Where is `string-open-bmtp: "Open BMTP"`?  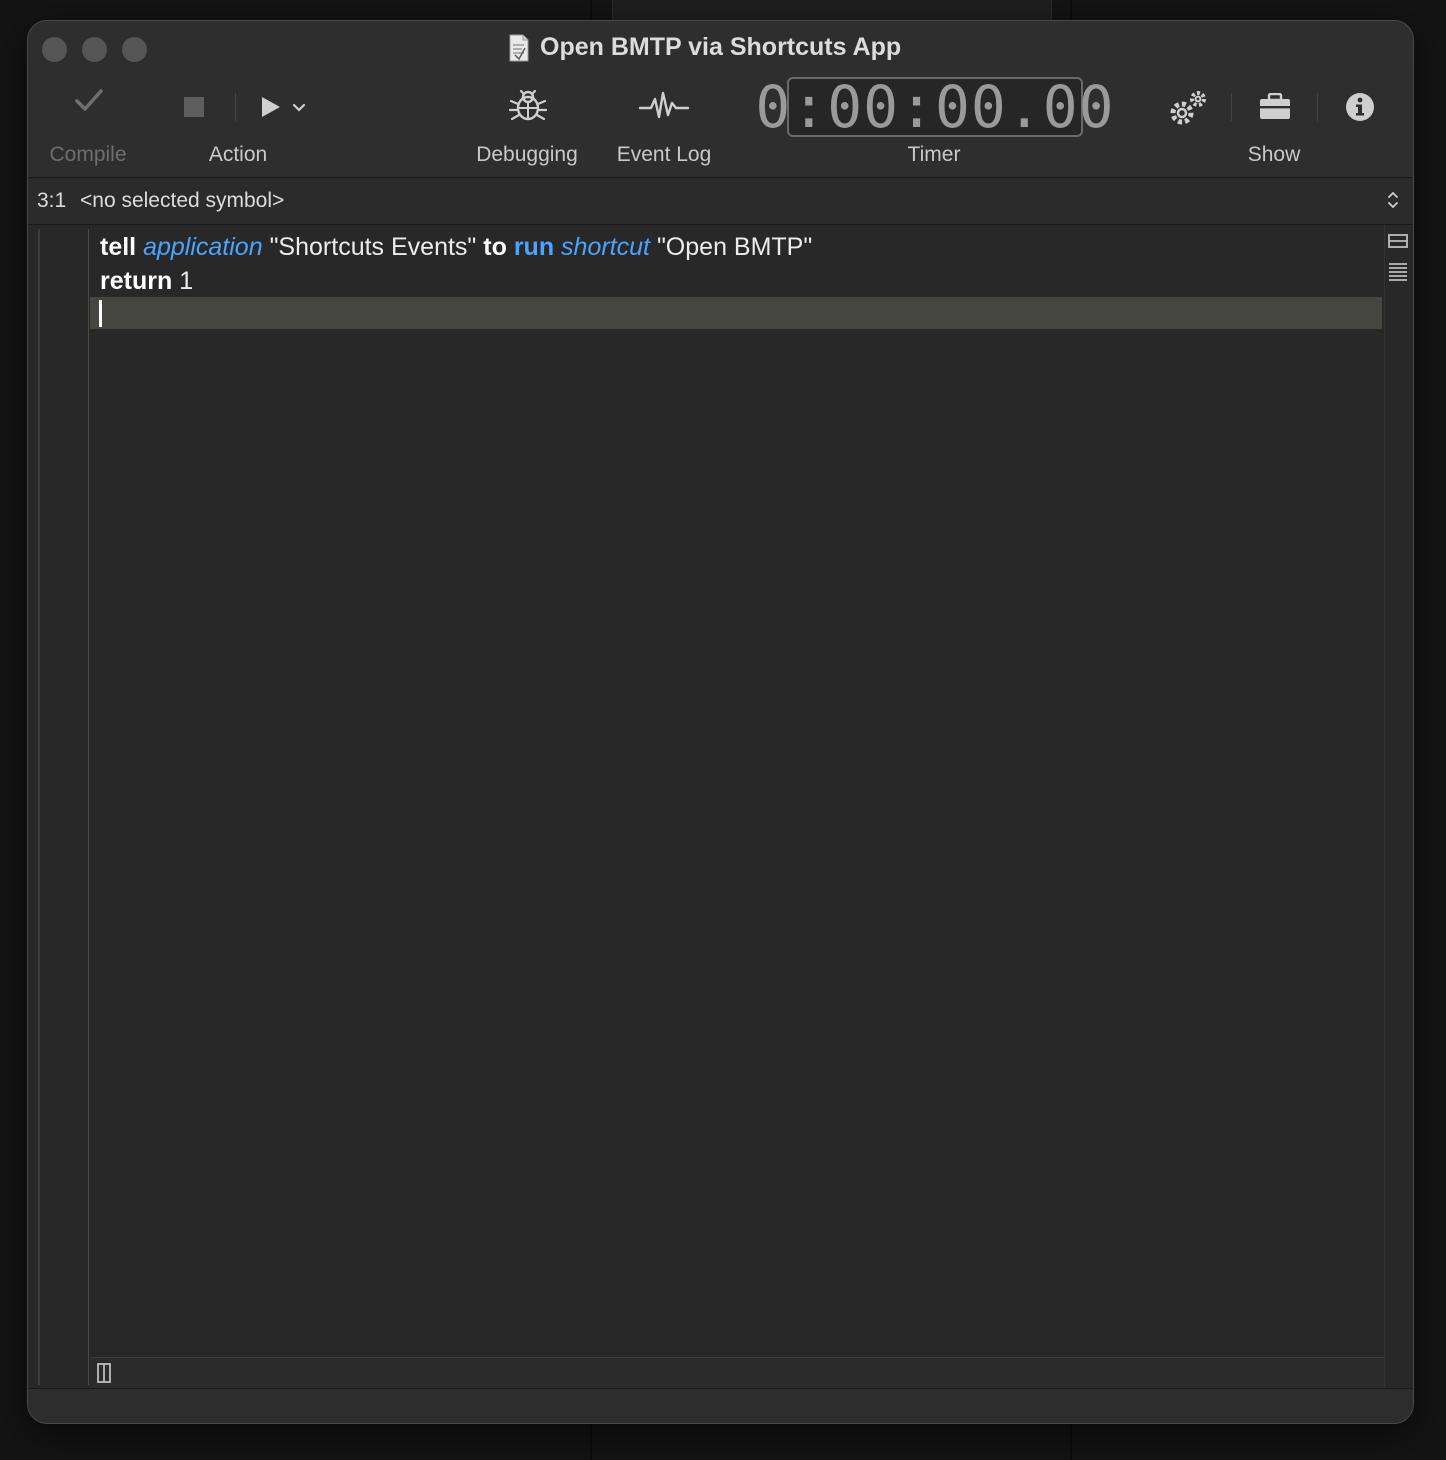
string-open-bmtp: "Open BMTP" is located at coordinates (734, 247).